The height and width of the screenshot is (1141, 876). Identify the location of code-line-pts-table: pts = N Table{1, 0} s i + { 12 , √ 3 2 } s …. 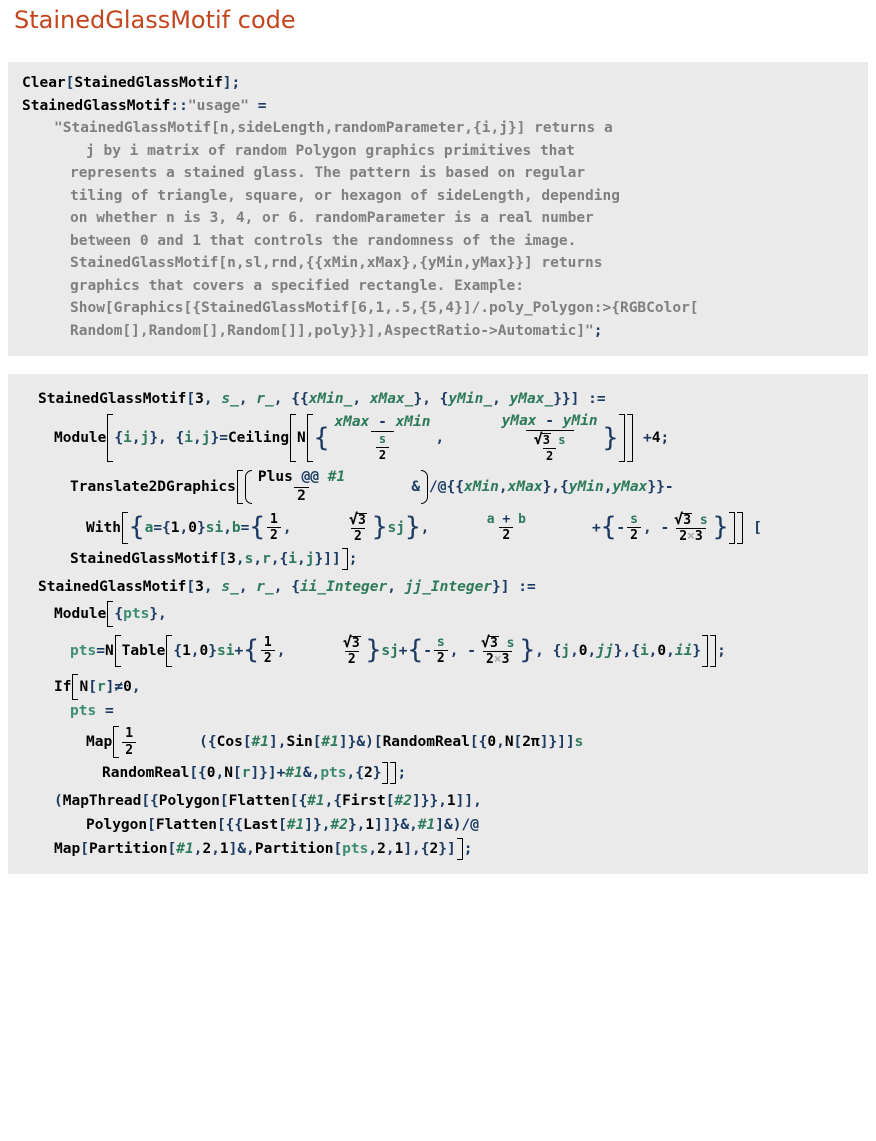
(398, 650).